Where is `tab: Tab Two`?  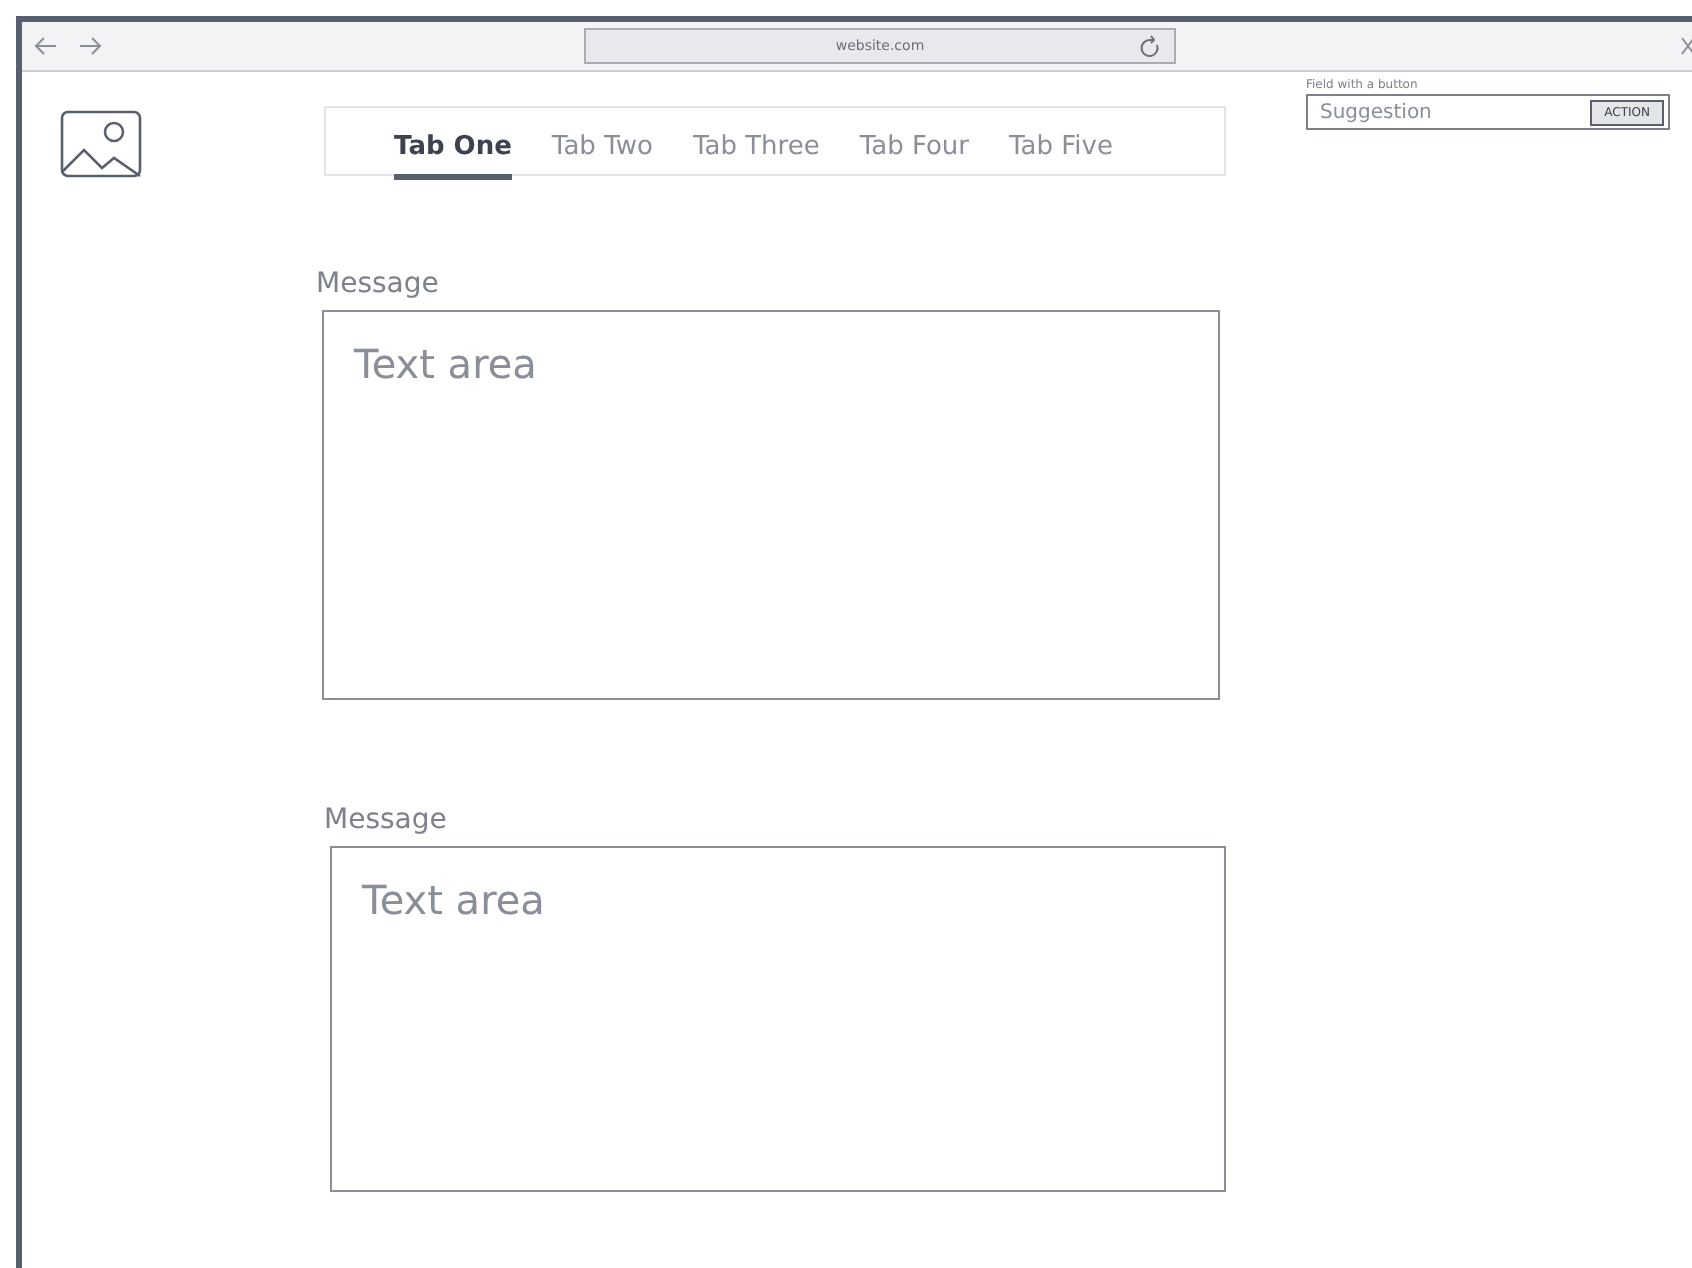
tab: Tab Two is located at coordinates (602, 147).